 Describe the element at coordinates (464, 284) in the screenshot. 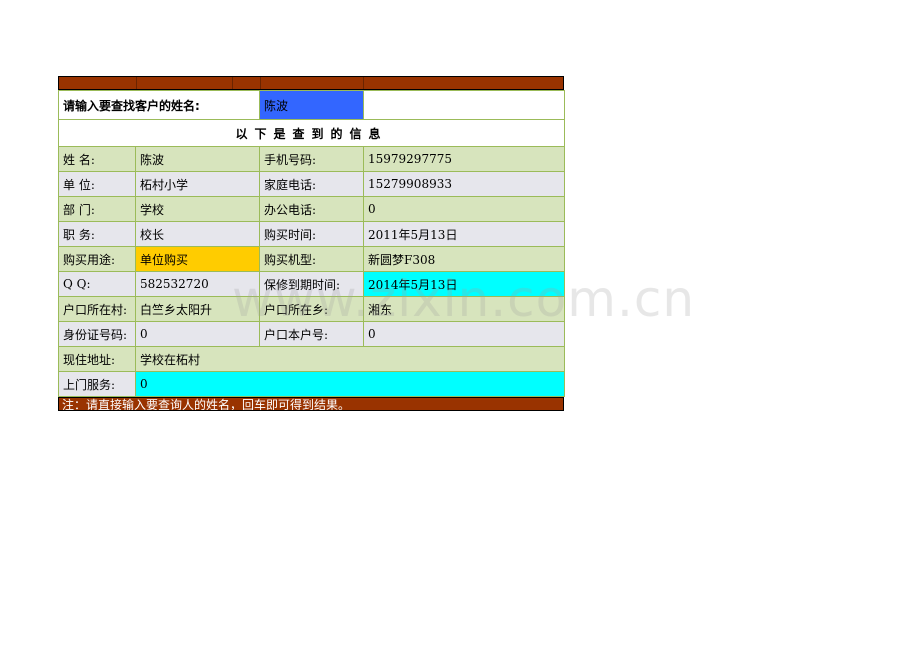

I see `warranty-value: 2014年5月13日` at that location.